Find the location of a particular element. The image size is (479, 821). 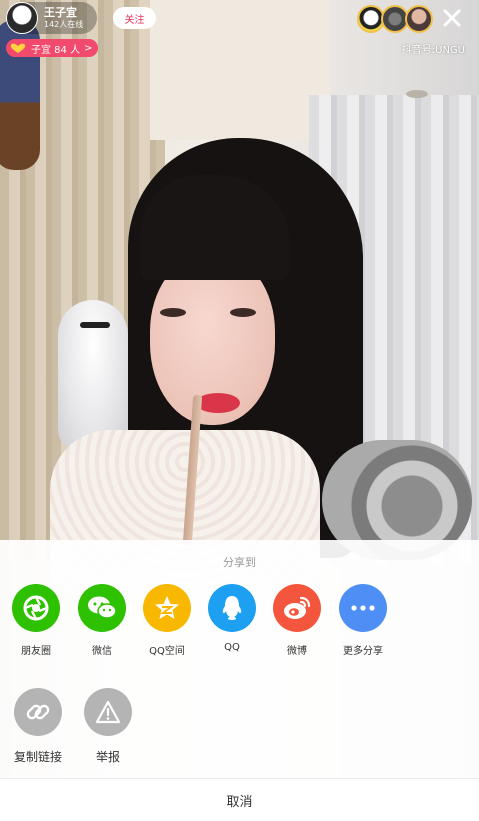

wechat-icon is located at coordinates (102, 608).